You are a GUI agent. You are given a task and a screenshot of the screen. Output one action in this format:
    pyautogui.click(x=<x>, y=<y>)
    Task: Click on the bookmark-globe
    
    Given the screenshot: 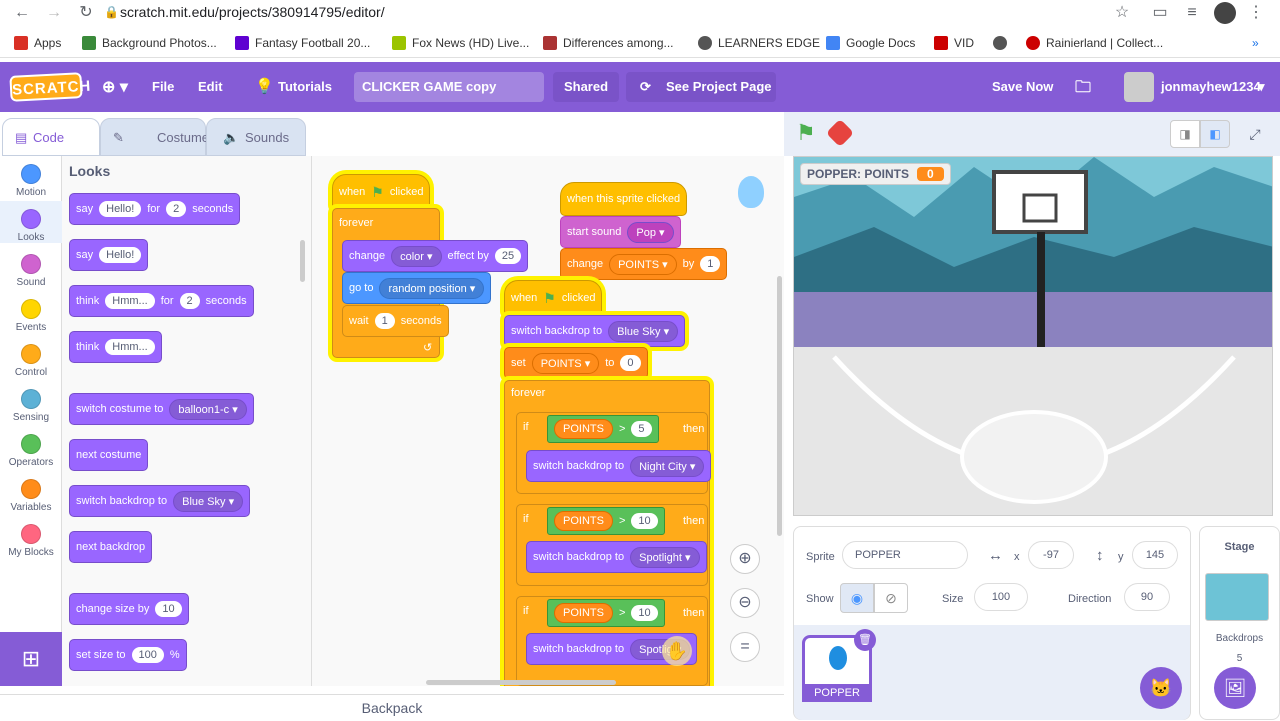 What is the action you would take?
    pyautogui.click(x=1003, y=43)
    